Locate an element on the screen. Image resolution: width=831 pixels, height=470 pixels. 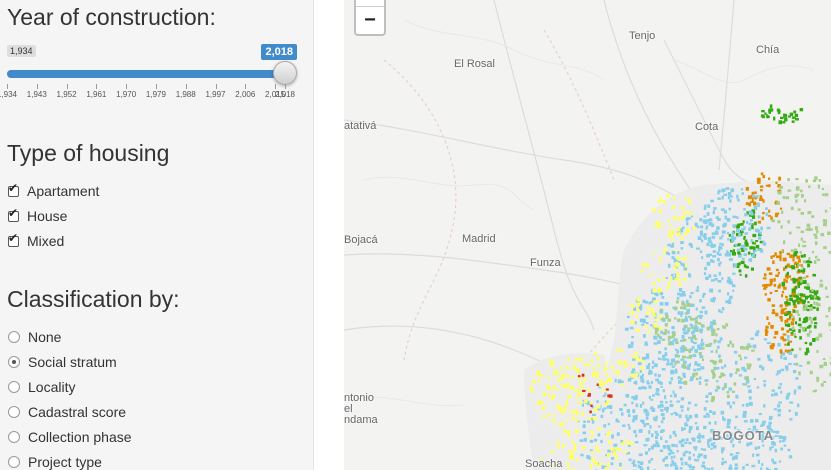
apartament-checkbox: ✔ is located at coordinates (13, 189).